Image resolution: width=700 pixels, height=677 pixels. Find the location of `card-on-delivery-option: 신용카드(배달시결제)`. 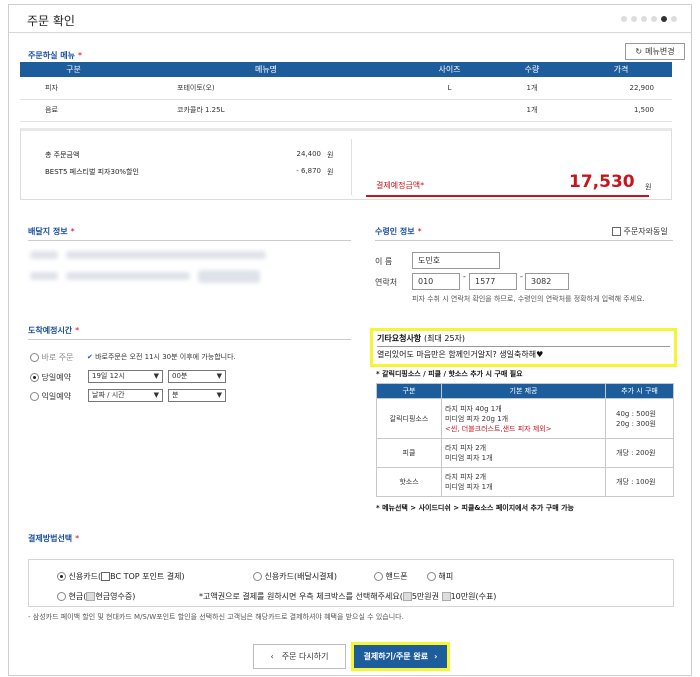

card-on-delivery-option: 신용카드(배달시결제) is located at coordinates (295, 576).